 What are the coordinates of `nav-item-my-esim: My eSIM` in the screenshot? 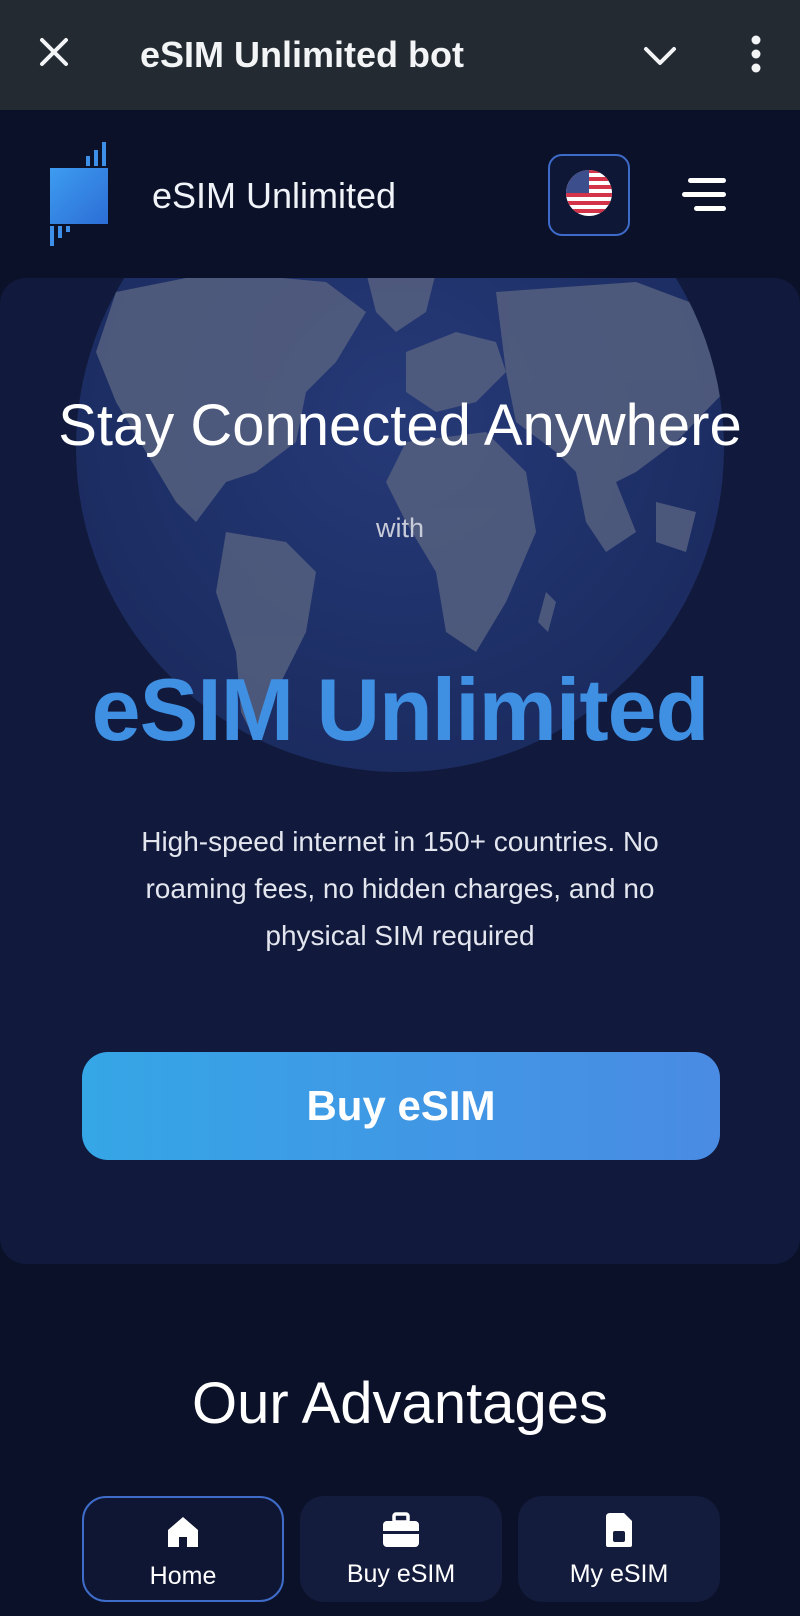 It's located at (619, 1549).